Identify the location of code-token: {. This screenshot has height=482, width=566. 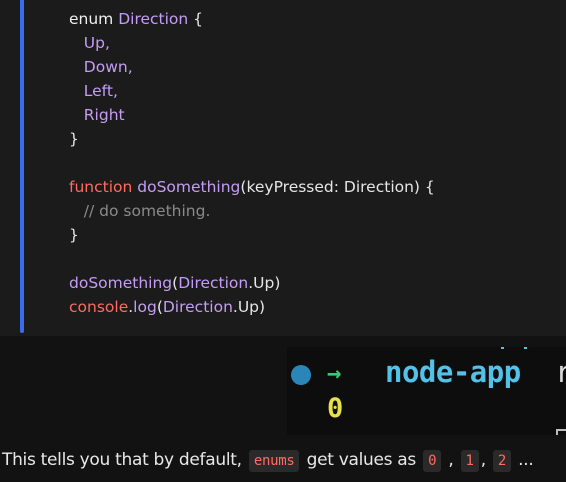
(196, 19).